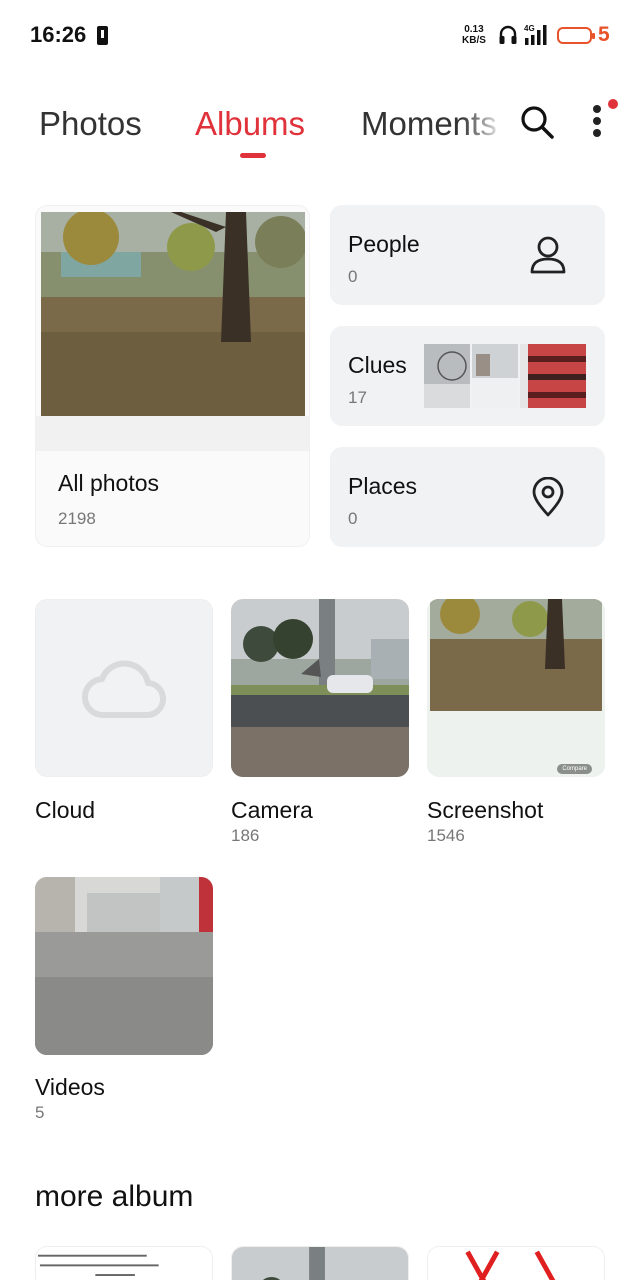 The width and height of the screenshot is (640, 1280). What do you see at coordinates (467, 497) in the screenshot?
I see `places-card: Places 0` at bounding box center [467, 497].